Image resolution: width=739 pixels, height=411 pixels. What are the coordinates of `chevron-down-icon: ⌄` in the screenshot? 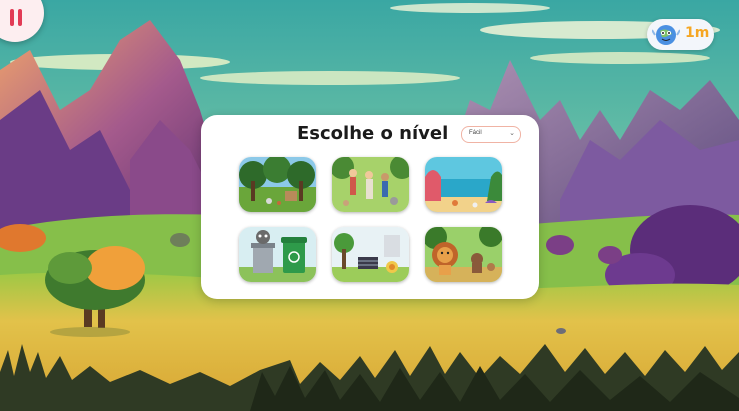 It's located at (512, 133).